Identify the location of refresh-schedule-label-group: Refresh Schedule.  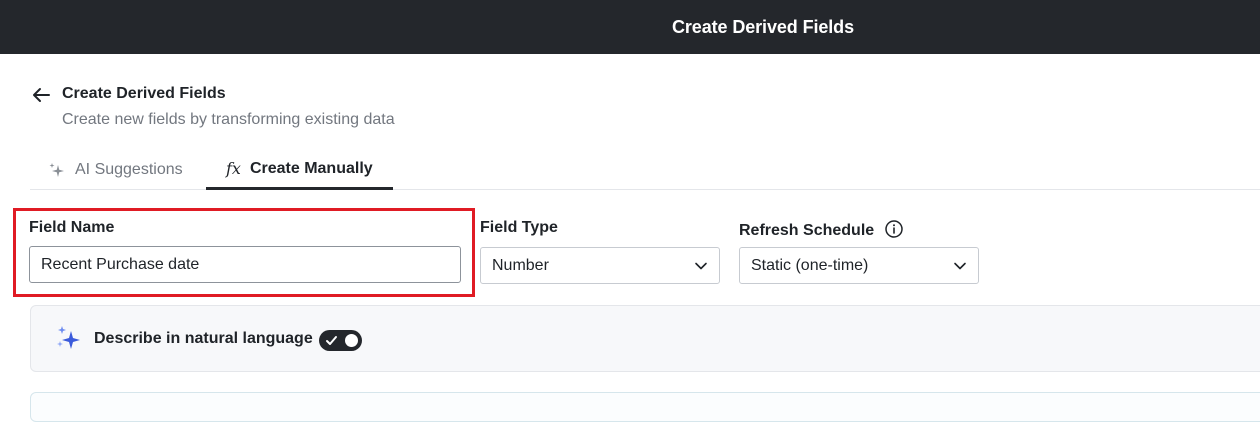
(821, 230).